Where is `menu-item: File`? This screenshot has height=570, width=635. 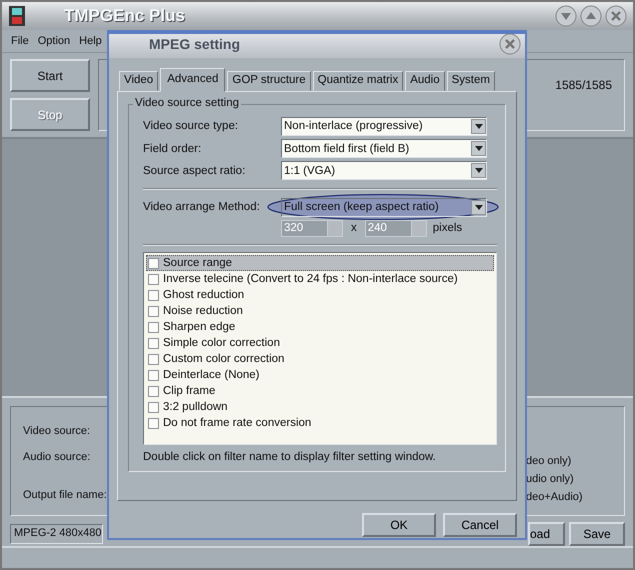 menu-item: File is located at coordinates (20, 41).